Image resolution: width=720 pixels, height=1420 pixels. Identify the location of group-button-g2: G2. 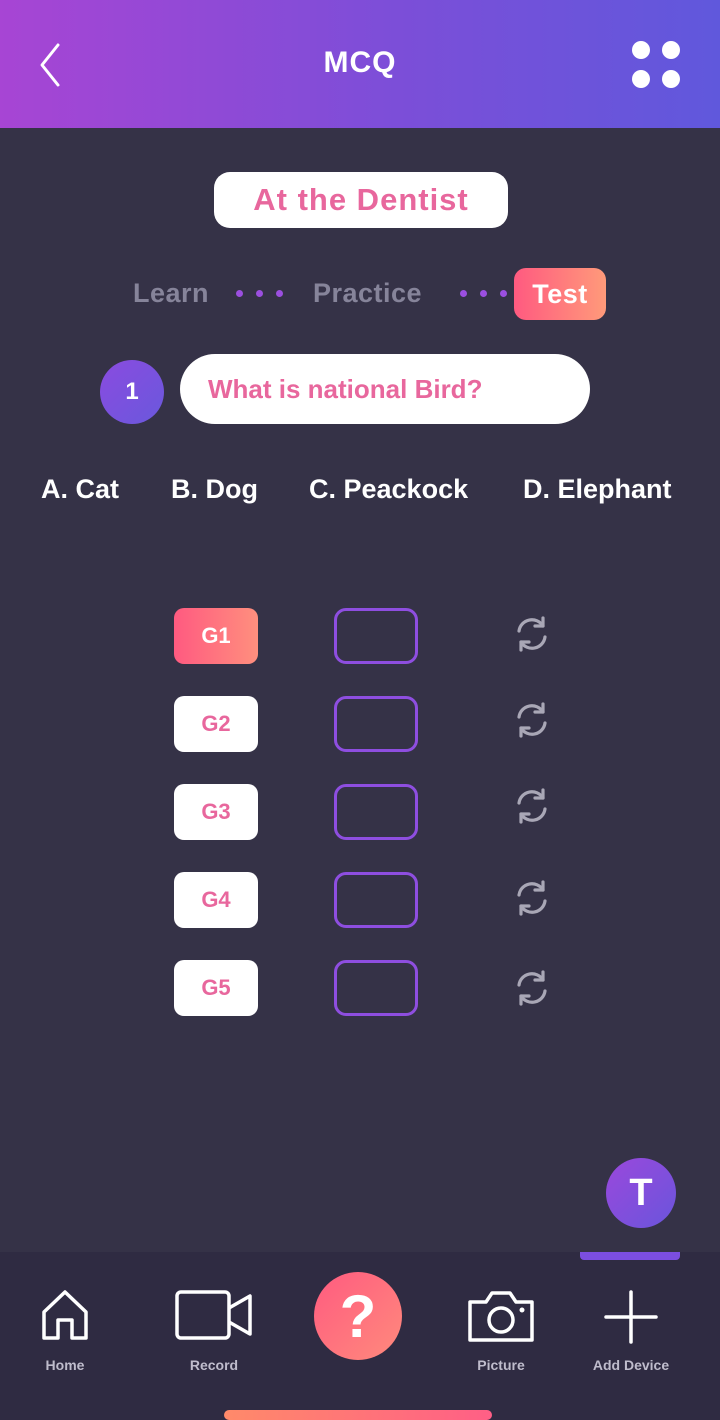
(216, 724).